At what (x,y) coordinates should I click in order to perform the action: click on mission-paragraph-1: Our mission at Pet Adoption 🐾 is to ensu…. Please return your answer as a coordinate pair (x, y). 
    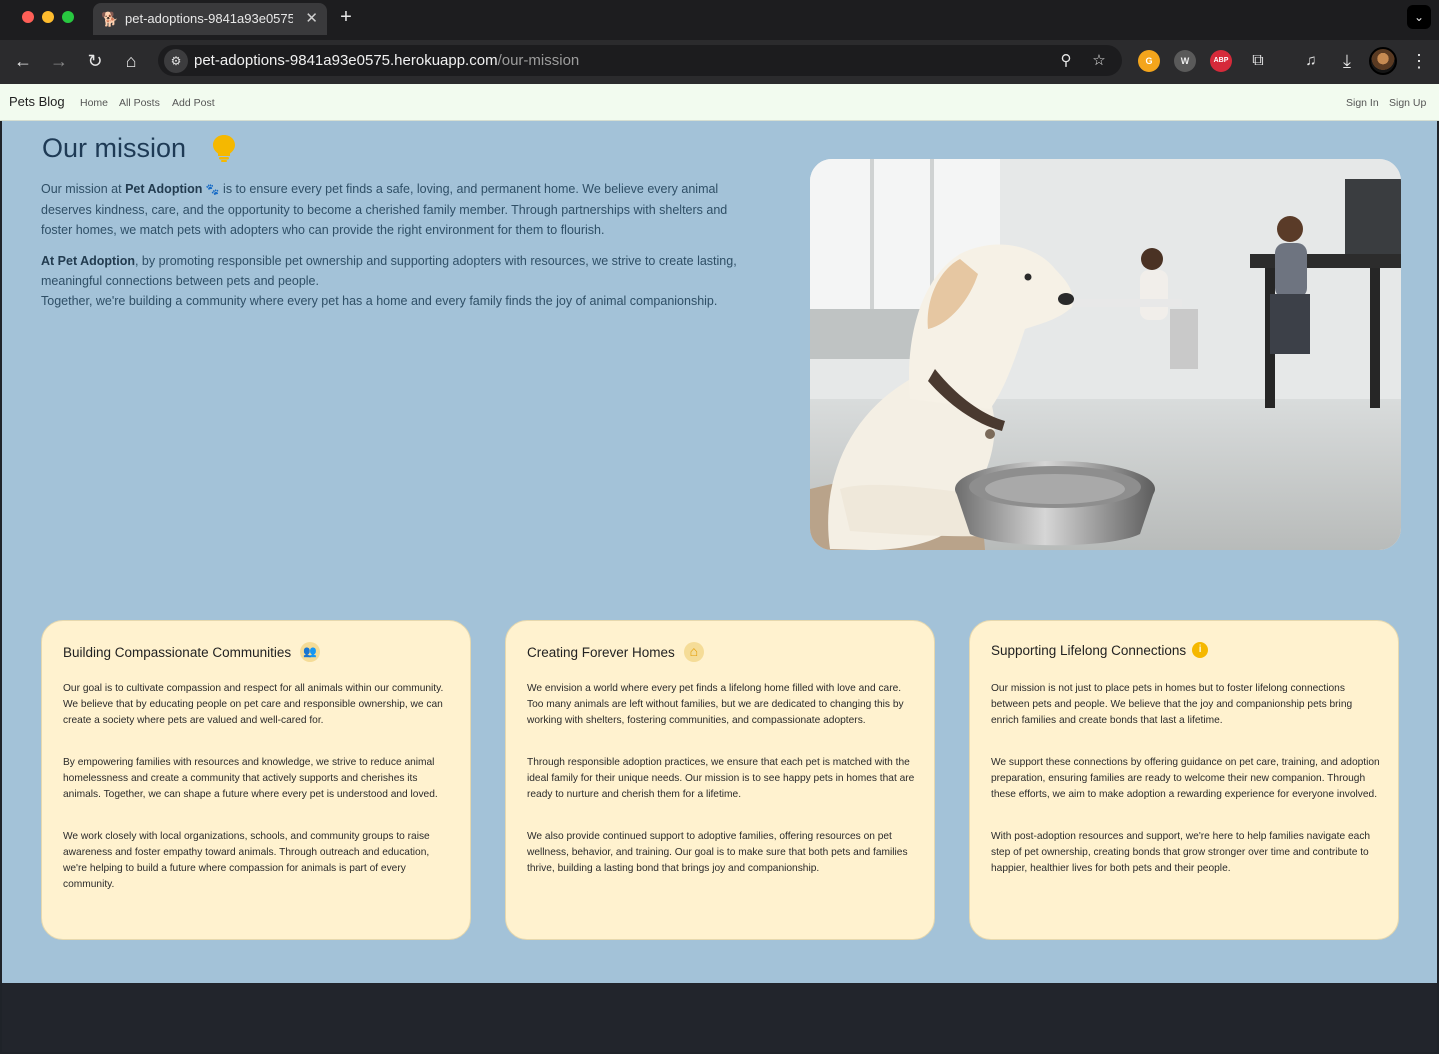
    Looking at the image, I should click on (401, 209).